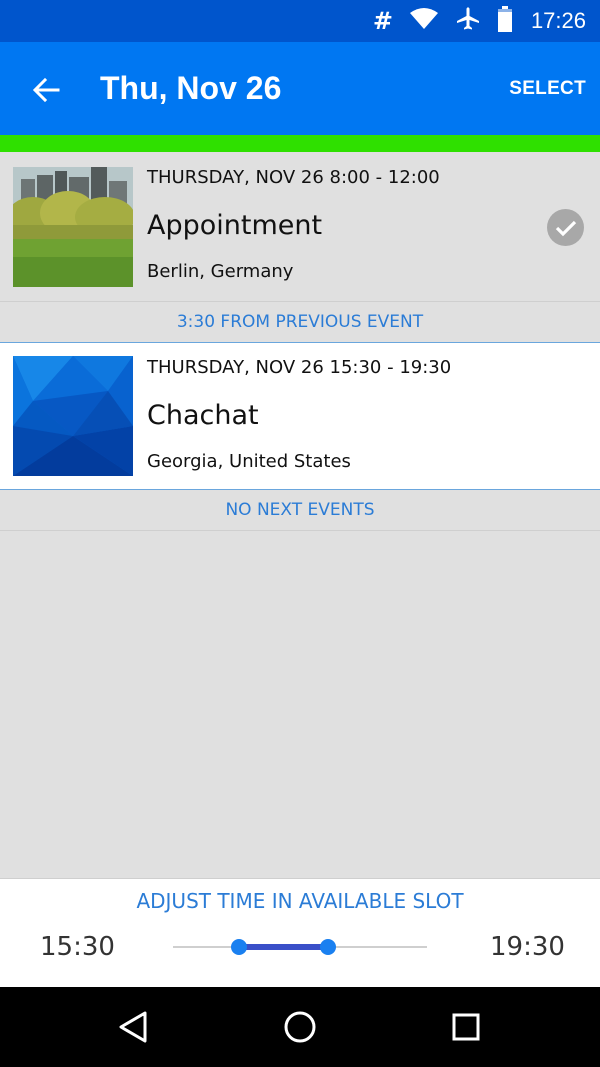 The width and height of the screenshot is (600, 1067). I want to click on event-location: Georgia, United States, so click(249, 461).